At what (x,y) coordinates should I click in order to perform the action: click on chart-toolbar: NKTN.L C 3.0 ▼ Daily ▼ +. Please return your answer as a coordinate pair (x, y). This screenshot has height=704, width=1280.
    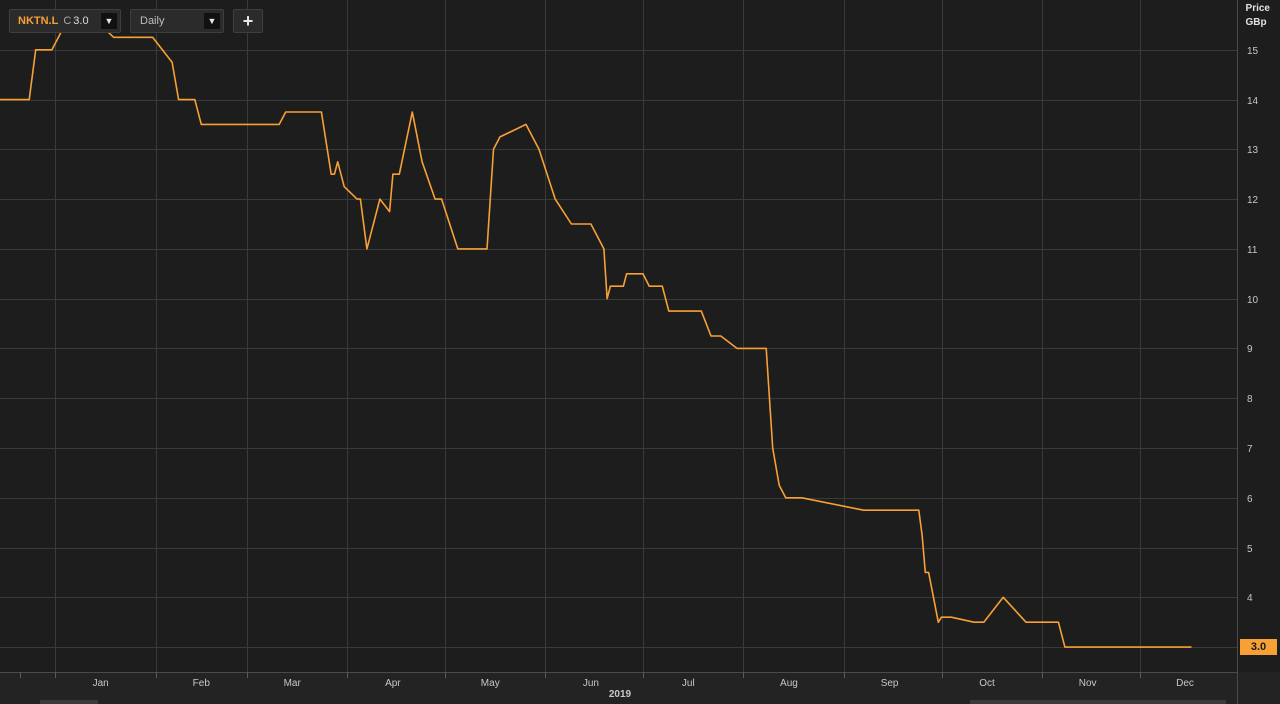
    Looking at the image, I should click on (136, 21).